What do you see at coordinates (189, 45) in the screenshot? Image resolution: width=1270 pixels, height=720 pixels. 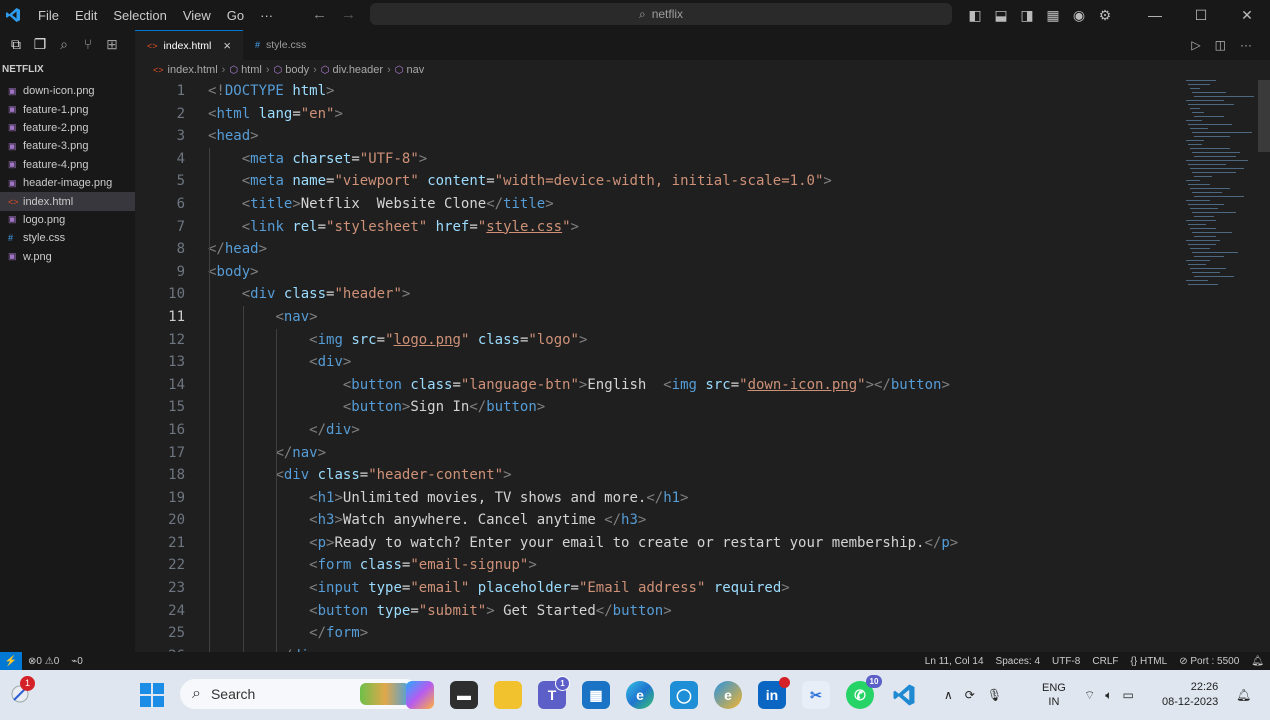 I see `tab-index-html: <> index.html ×` at bounding box center [189, 45].